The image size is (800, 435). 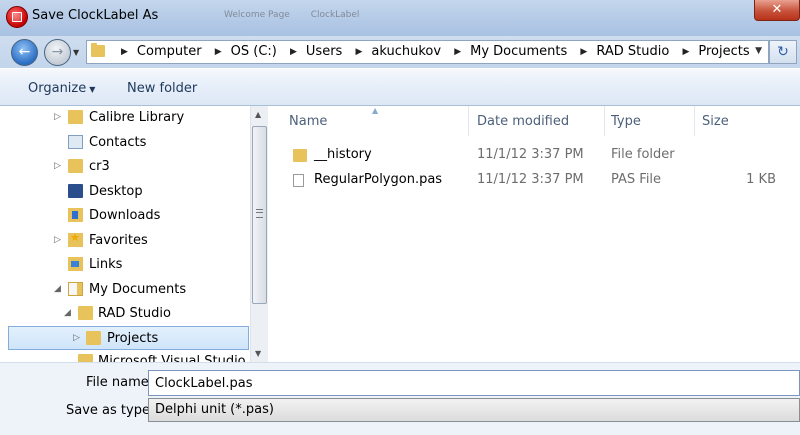 I want to click on column-name: Name, so click(x=308, y=121).